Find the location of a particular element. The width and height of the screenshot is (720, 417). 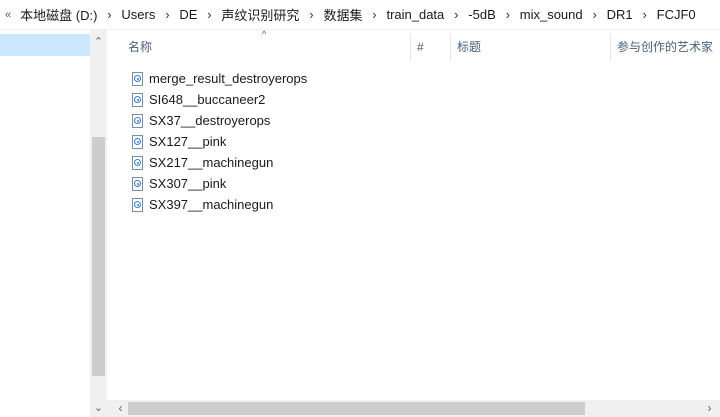

scroll-right-icon: › is located at coordinates (709, 408).